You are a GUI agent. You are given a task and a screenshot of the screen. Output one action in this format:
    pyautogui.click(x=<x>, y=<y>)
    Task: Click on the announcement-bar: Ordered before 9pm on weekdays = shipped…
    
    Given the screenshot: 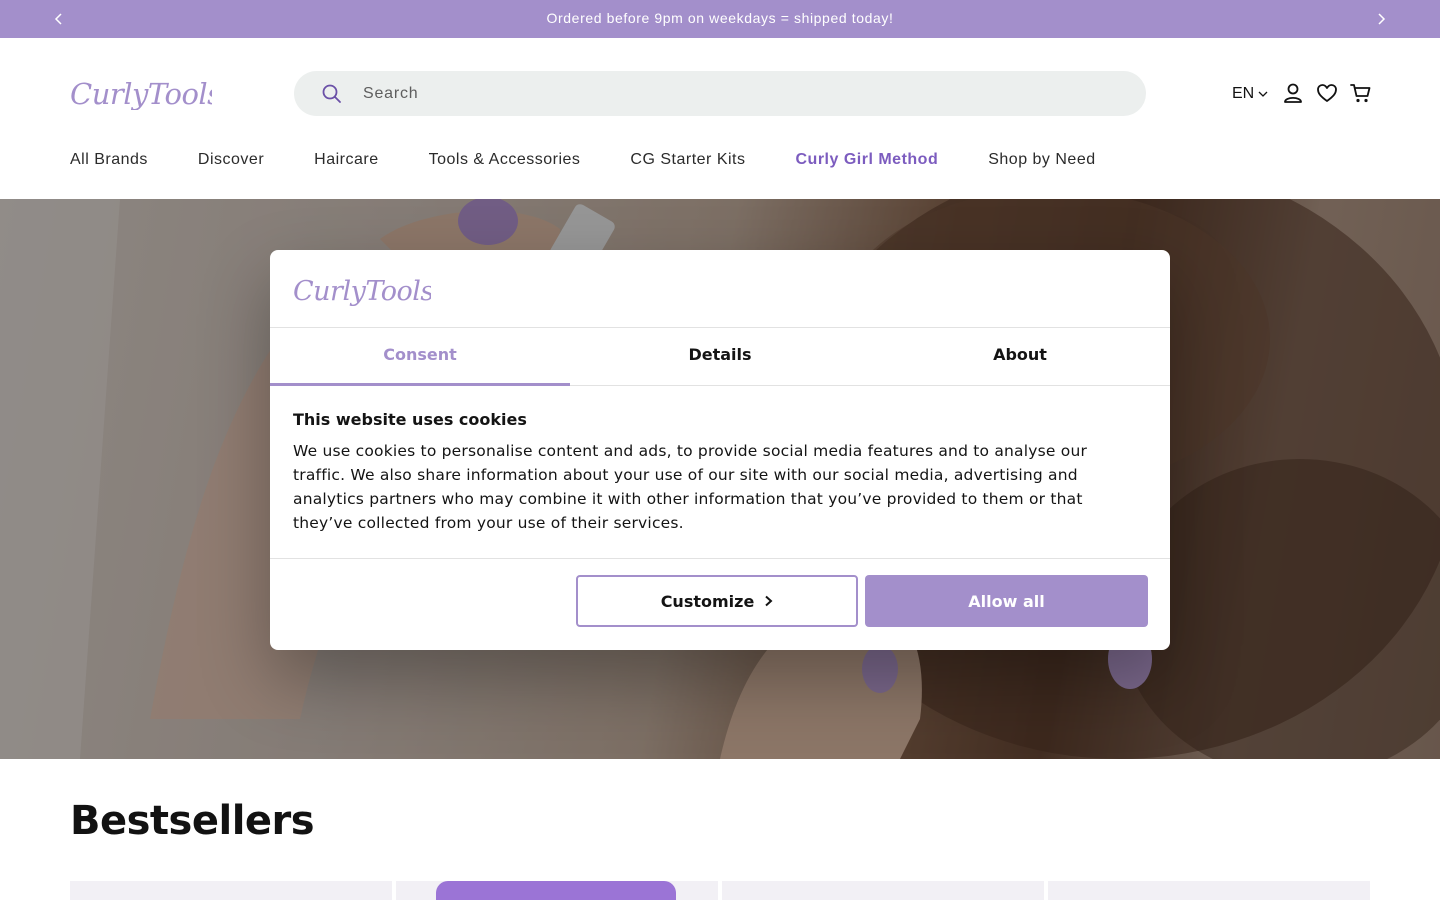 What is the action you would take?
    pyautogui.click(x=720, y=19)
    